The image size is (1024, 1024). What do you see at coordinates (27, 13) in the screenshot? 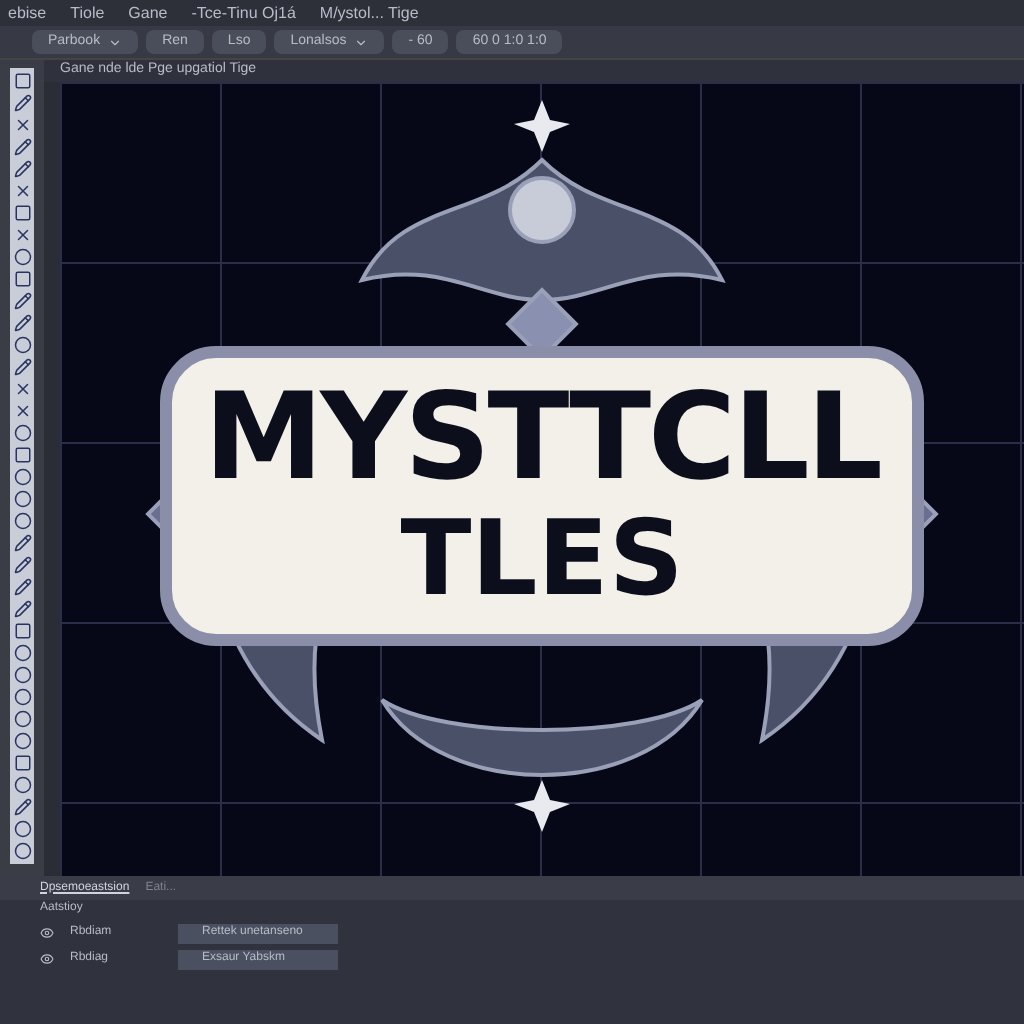
I see `menu-item: ebise` at bounding box center [27, 13].